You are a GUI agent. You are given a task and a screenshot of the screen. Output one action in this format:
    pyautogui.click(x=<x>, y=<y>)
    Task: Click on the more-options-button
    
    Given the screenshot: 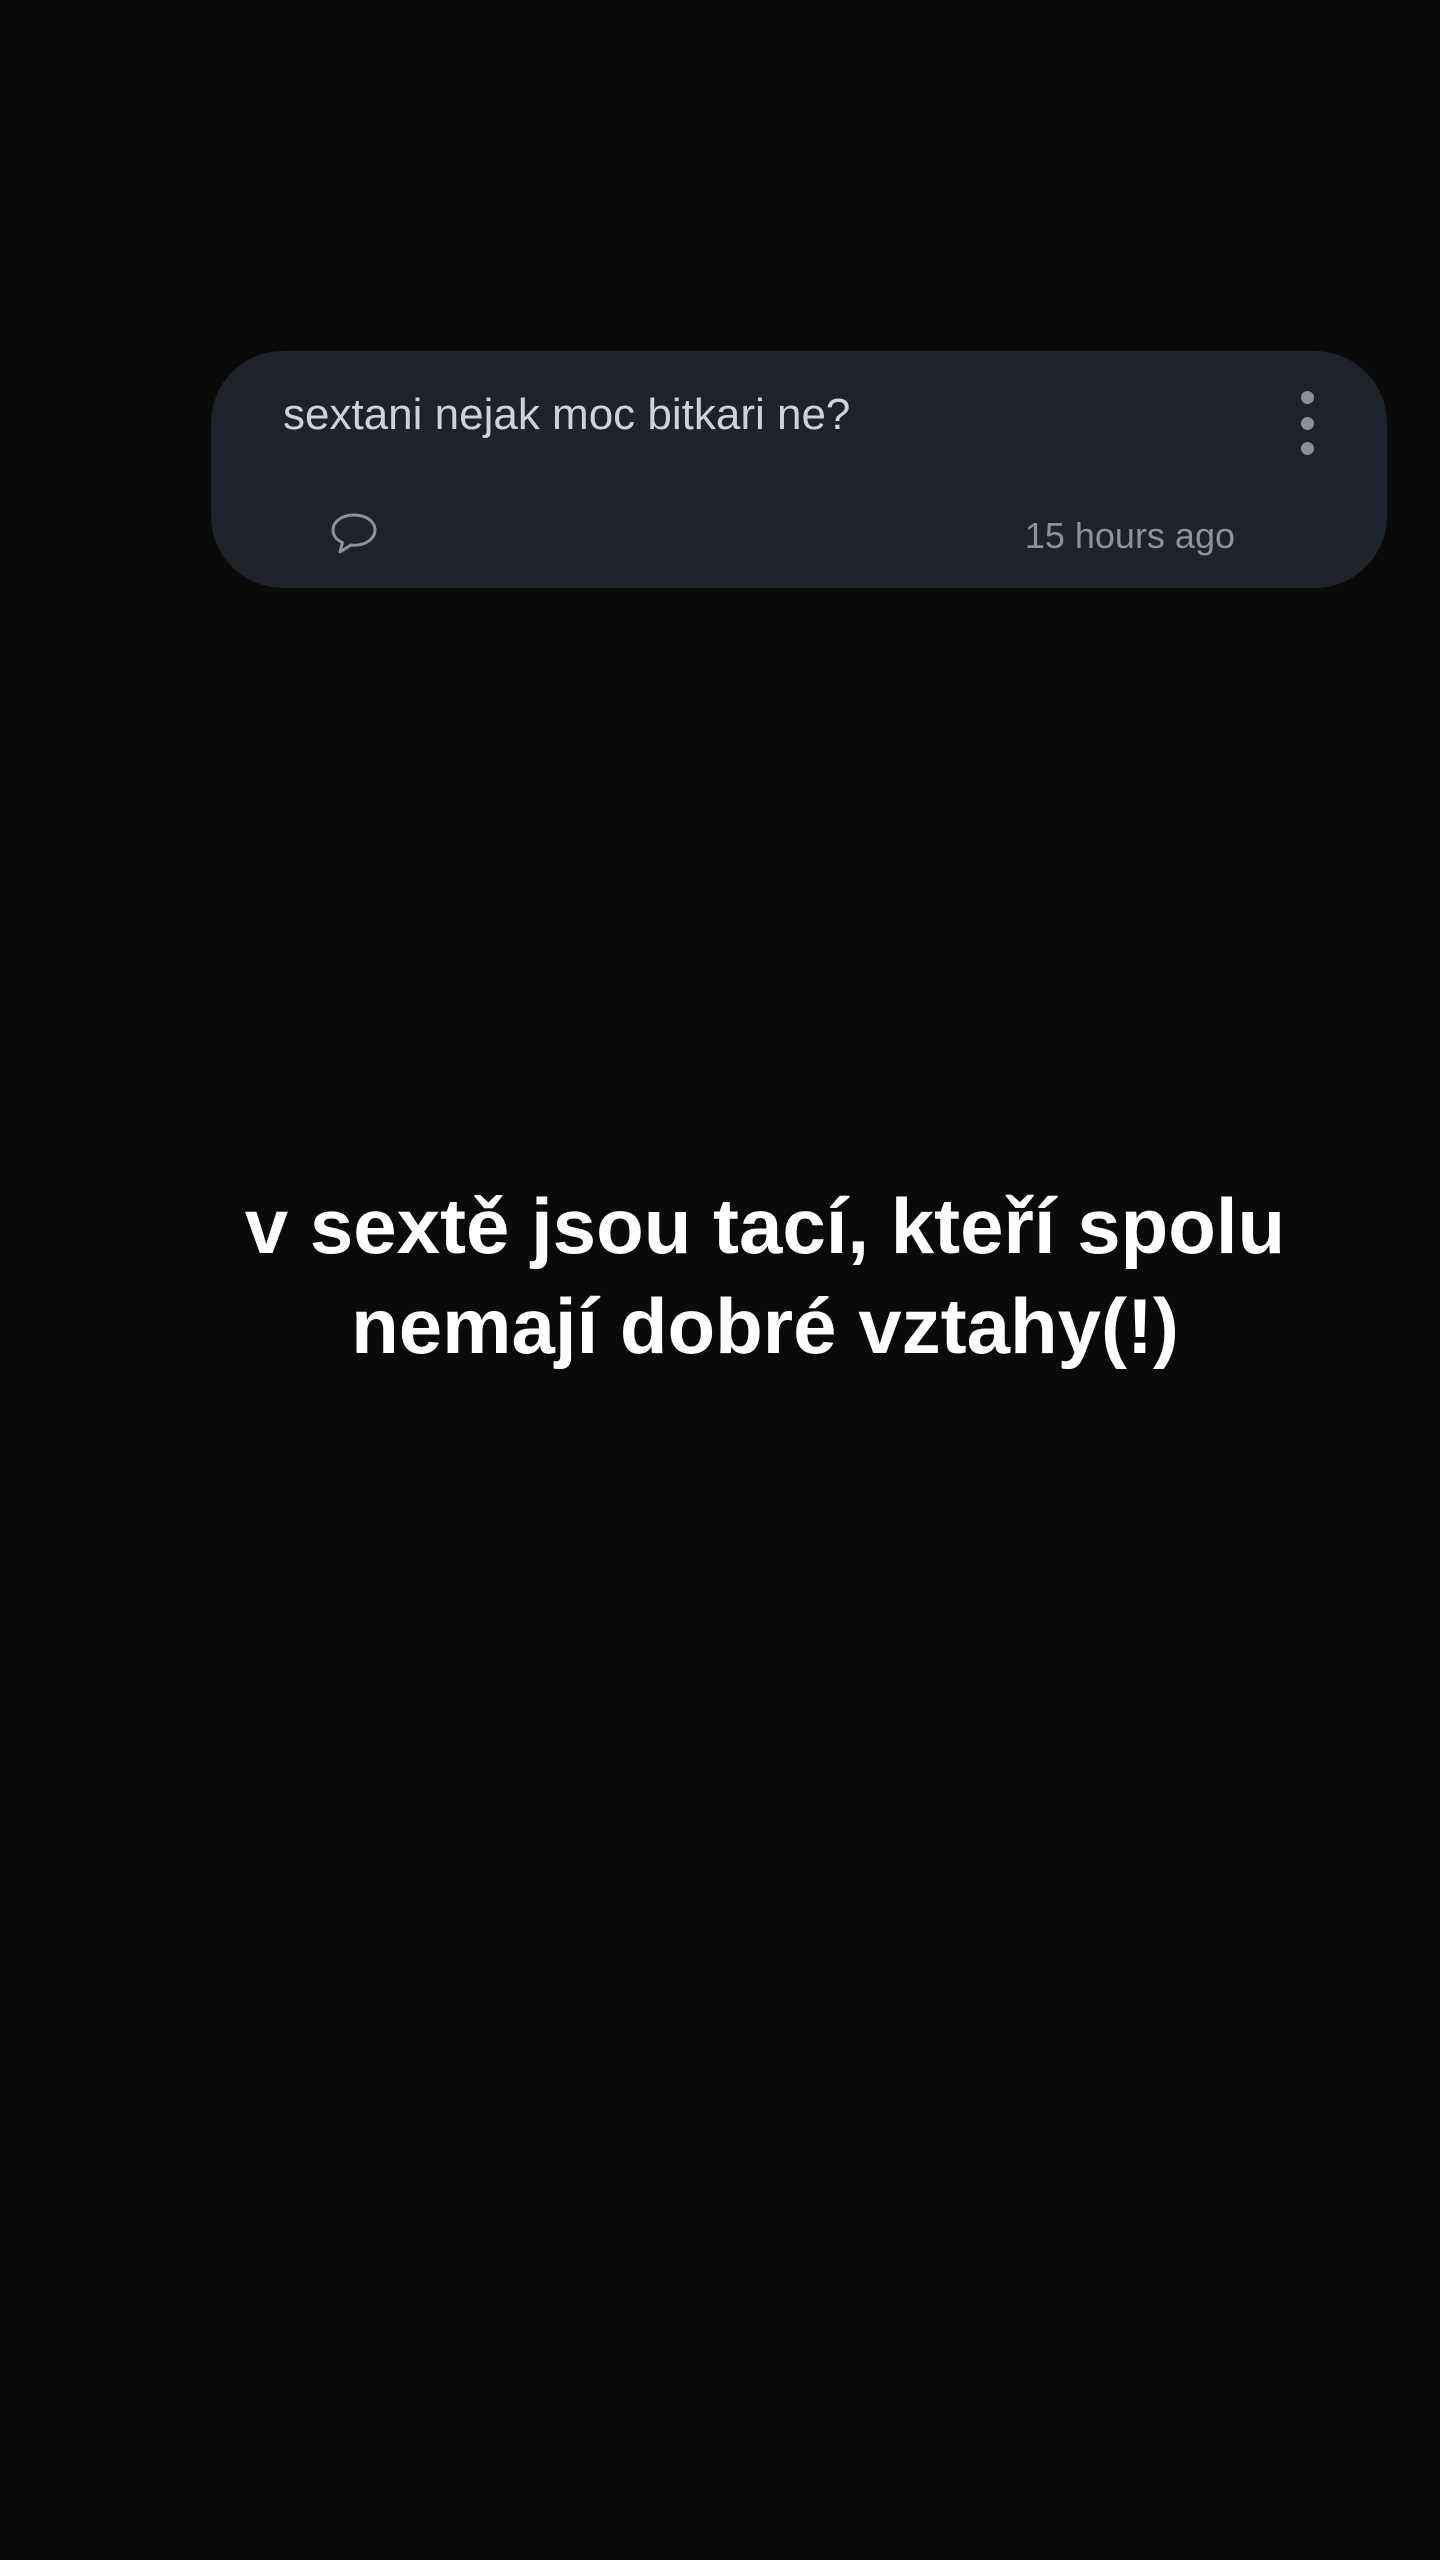 What is the action you would take?
    pyautogui.click(x=1307, y=423)
    